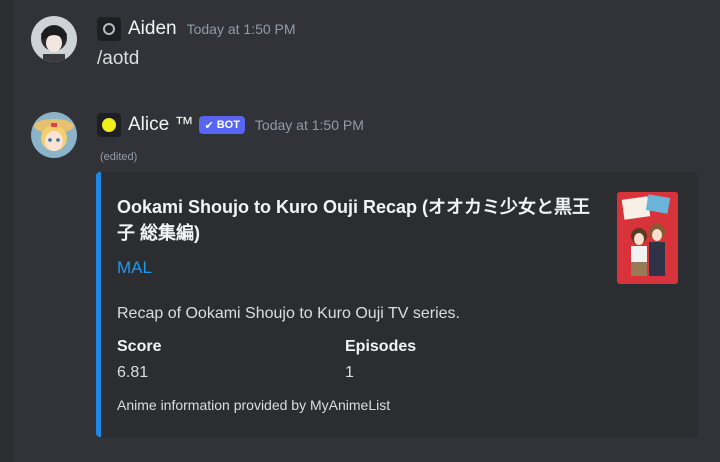  What do you see at coordinates (349, 372) in the screenshot?
I see `field-value-episodes: 1` at bounding box center [349, 372].